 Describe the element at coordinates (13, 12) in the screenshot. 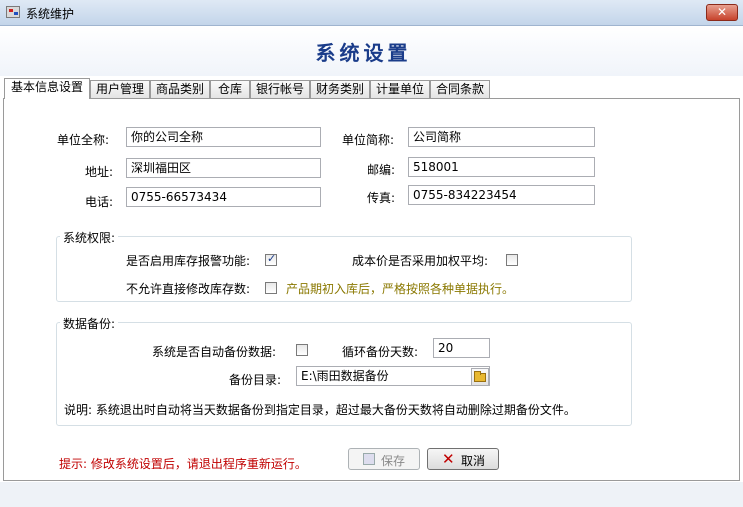

I see `app-icon` at that location.